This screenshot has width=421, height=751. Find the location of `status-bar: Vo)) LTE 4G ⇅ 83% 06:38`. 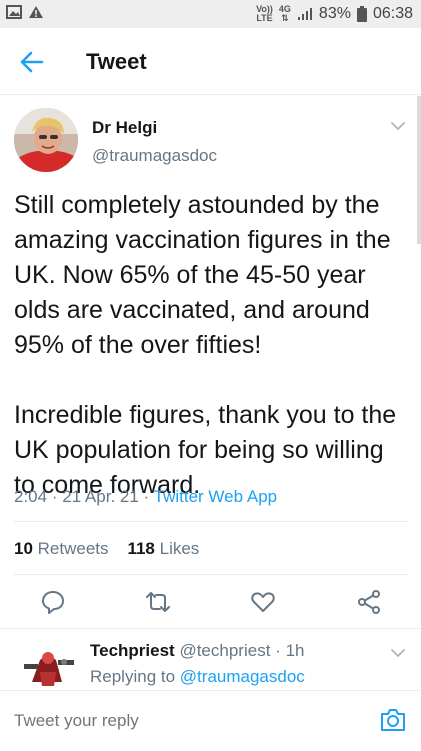

status-bar: Vo)) LTE 4G ⇅ 83% 06:38 is located at coordinates (210, 14).